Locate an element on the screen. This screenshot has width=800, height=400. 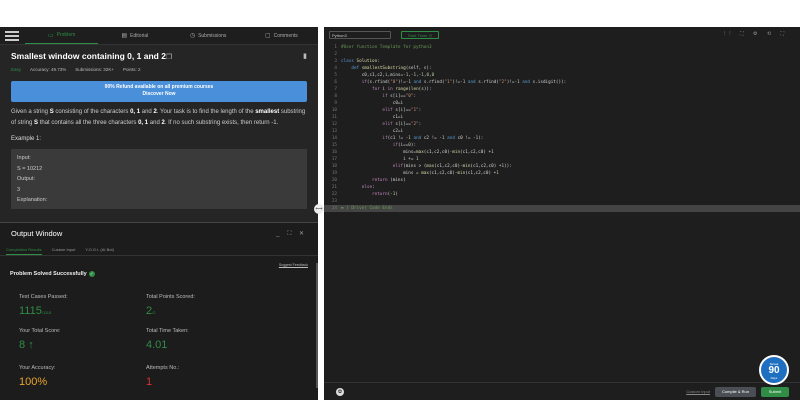
bookmark-icon: ▮ is located at coordinates (305, 56).